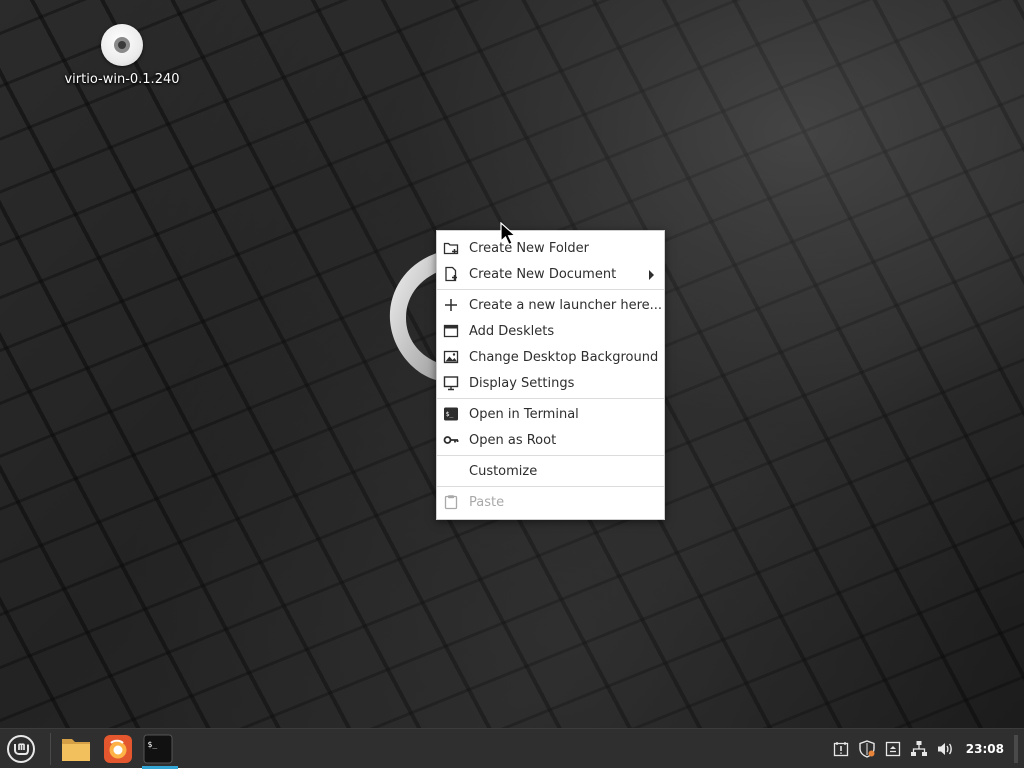 The image size is (1024, 769). I want to click on submenu-arrow-icon, so click(651, 275).